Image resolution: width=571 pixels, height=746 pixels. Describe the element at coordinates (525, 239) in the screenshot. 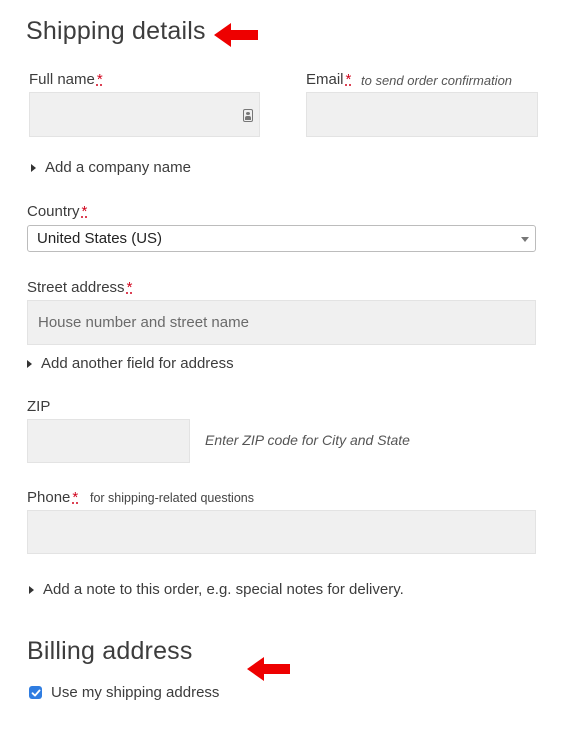

I see `dropdown-caret-icon` at that location.